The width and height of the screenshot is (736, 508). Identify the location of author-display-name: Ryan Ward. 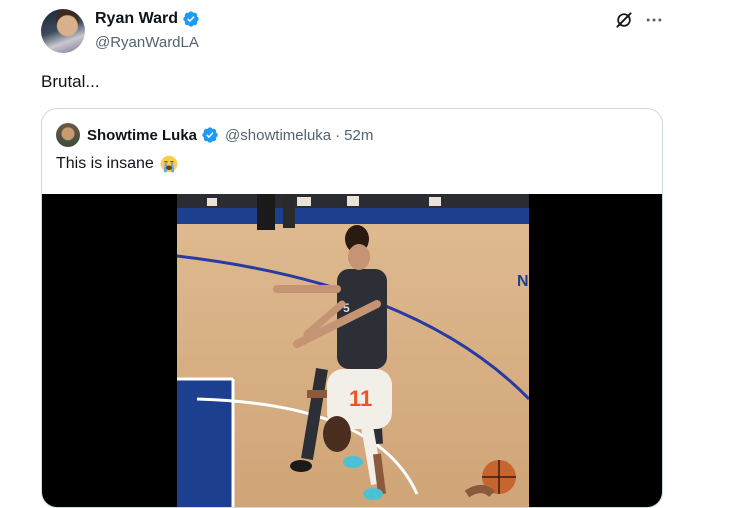
(136, 19).